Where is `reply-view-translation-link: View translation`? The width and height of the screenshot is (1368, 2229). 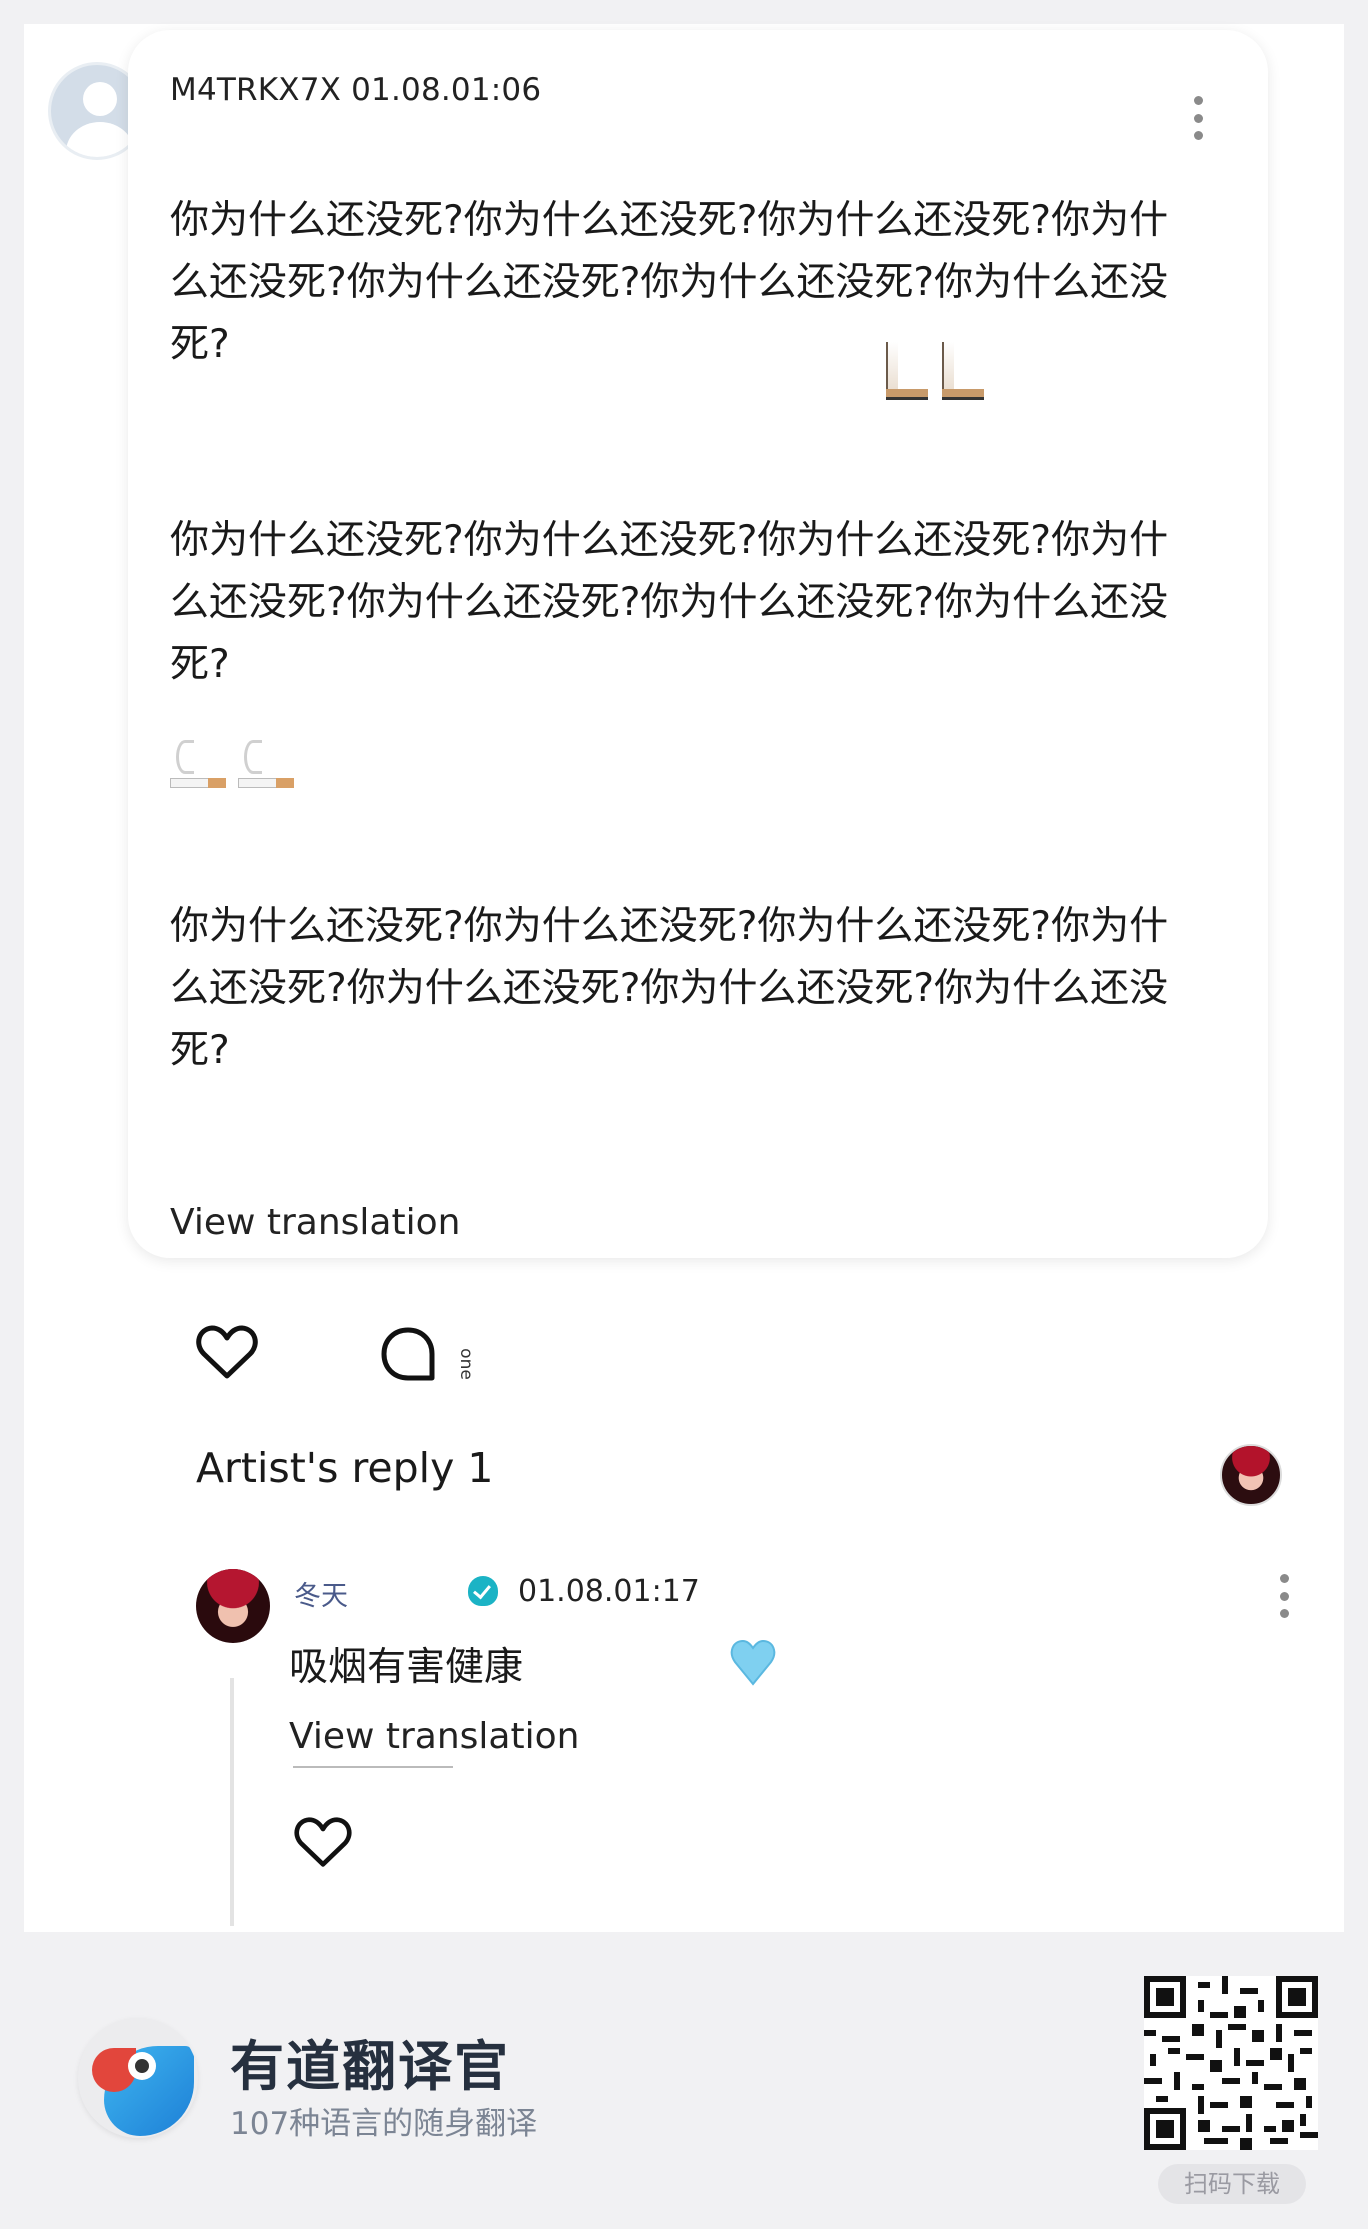 reply-view-translation-link: View translation is located at coordinates (434, 1736).